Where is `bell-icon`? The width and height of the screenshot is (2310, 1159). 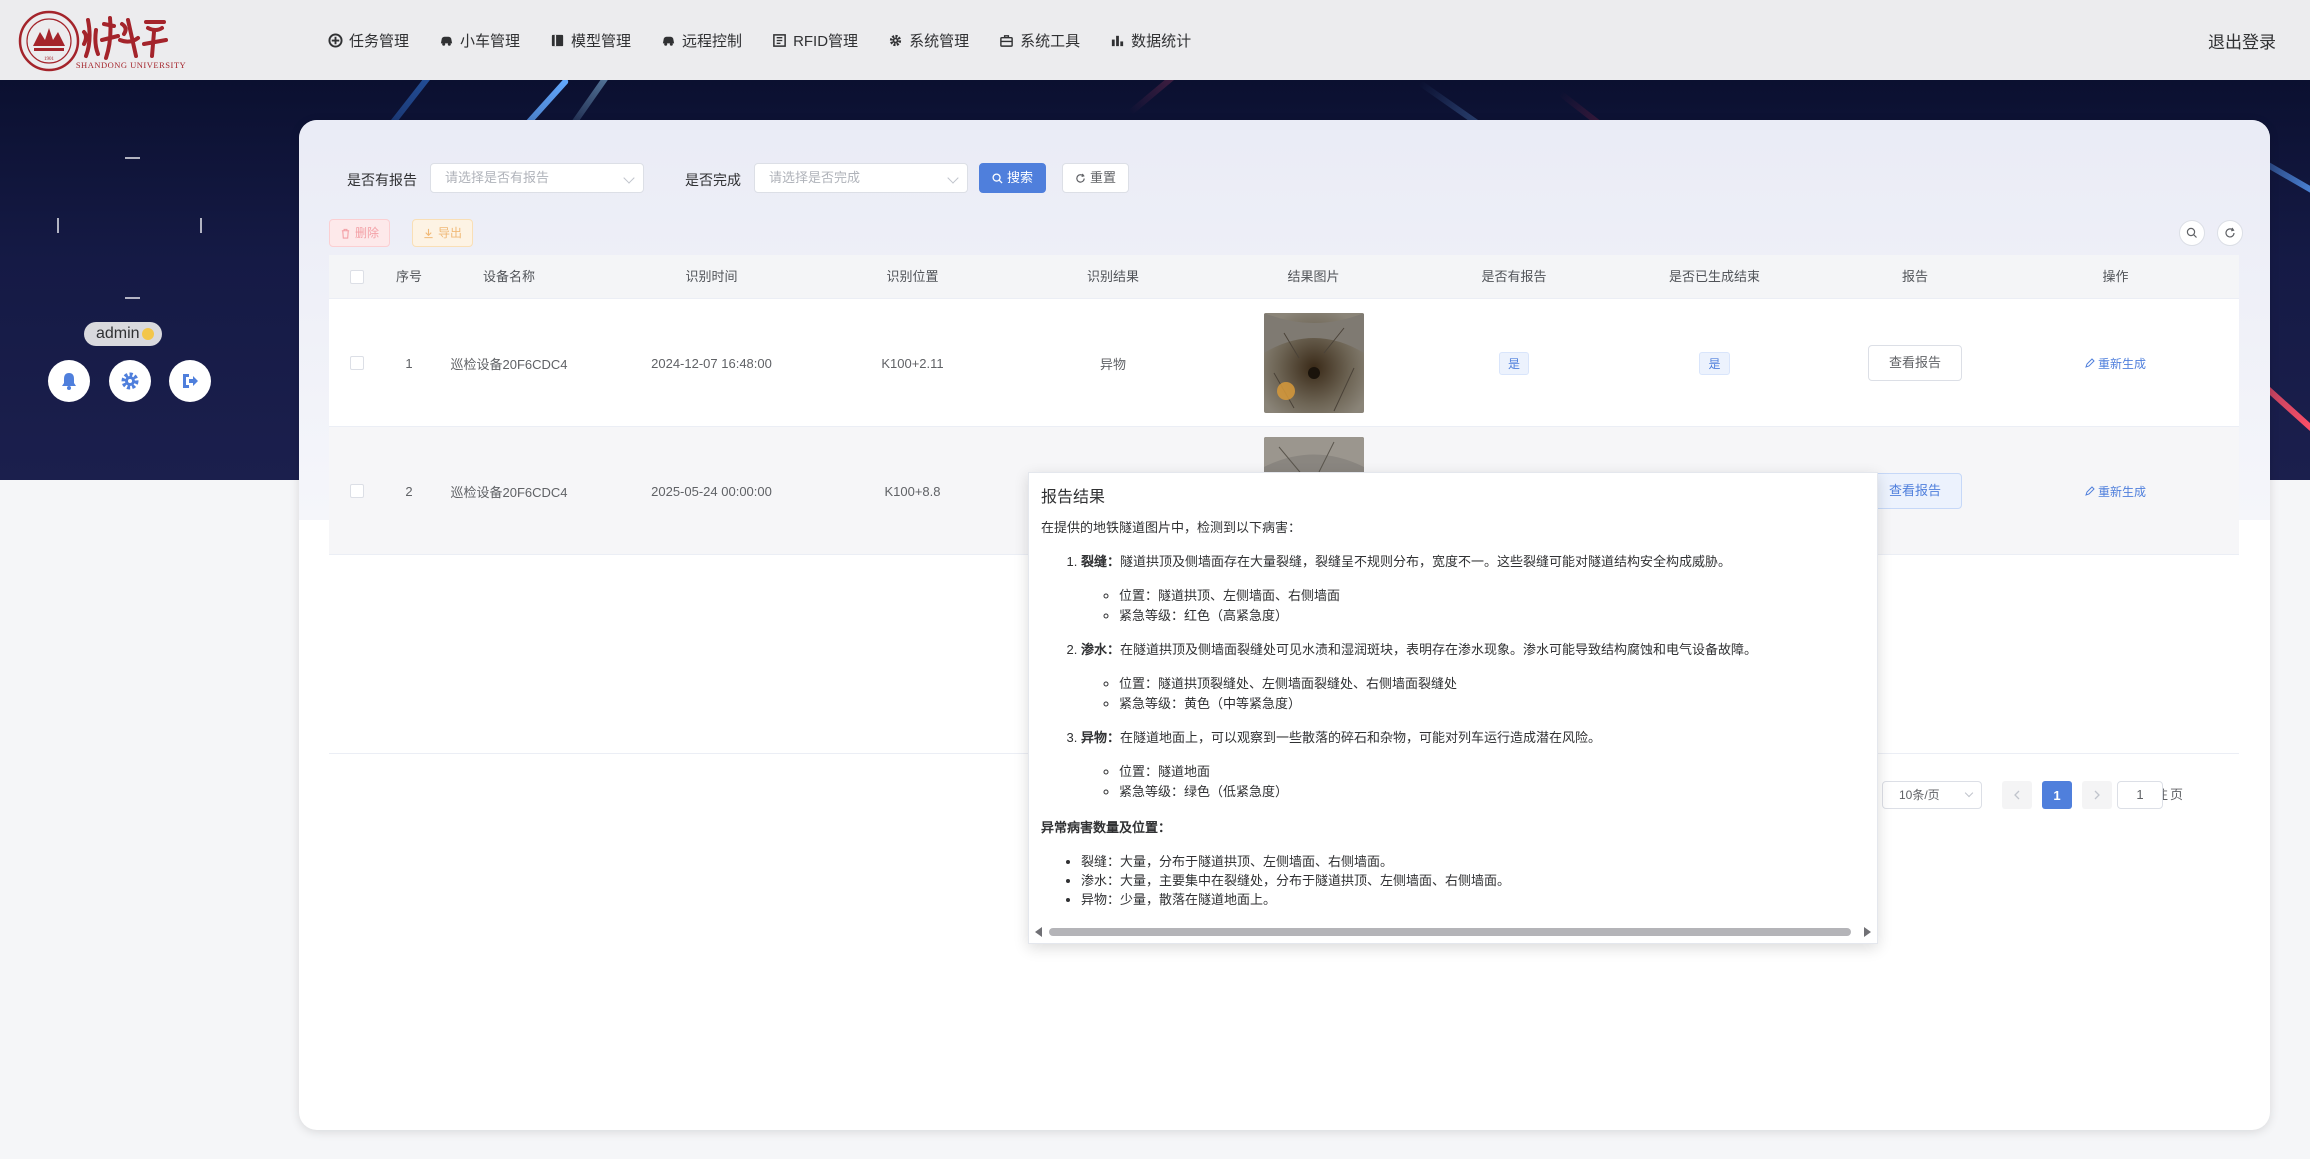
bell-icon is located at coordinates (69, 381).